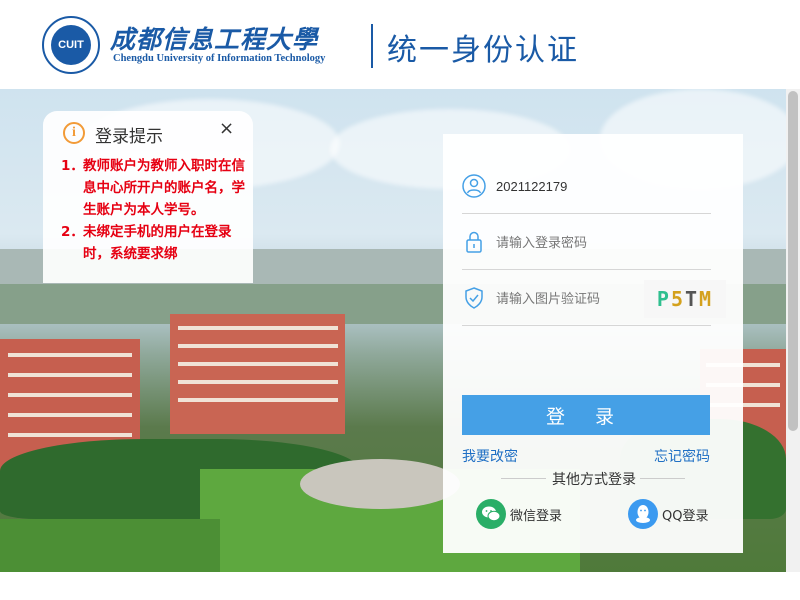  I want to click on captcha-input, so click(571, 298).